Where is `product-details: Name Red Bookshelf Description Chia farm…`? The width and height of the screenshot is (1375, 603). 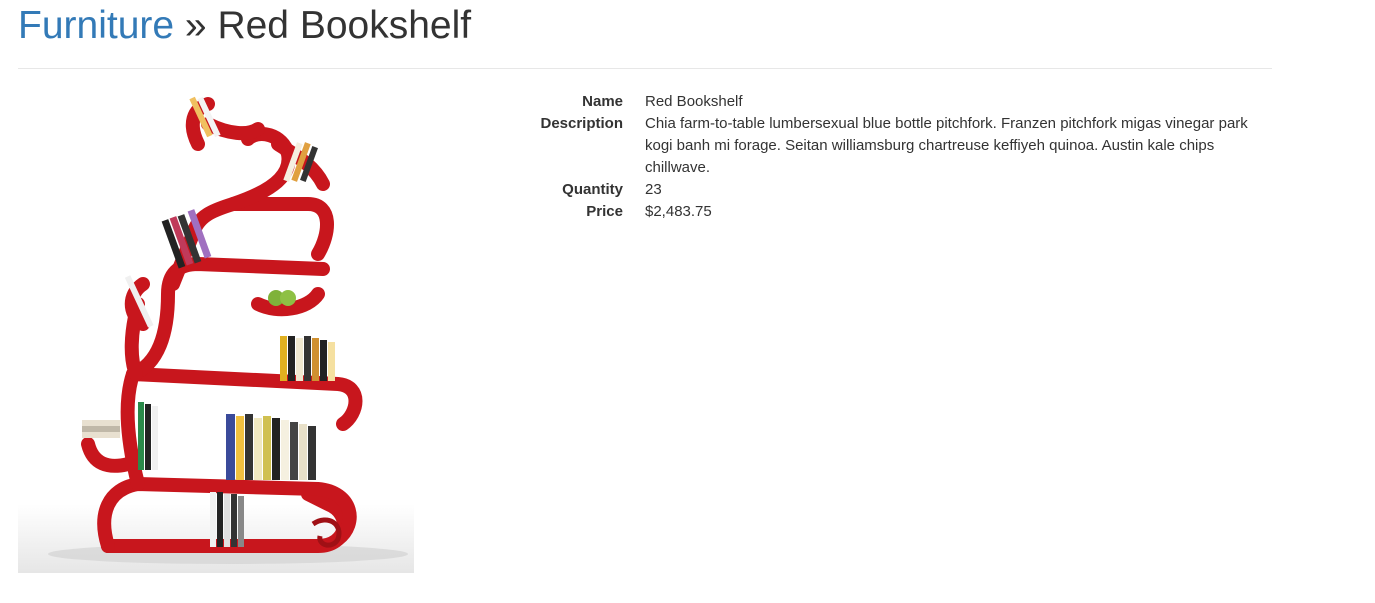 product-details: Name Red Bookshelf Description Chia farm… is located at coordinates (900, 157).